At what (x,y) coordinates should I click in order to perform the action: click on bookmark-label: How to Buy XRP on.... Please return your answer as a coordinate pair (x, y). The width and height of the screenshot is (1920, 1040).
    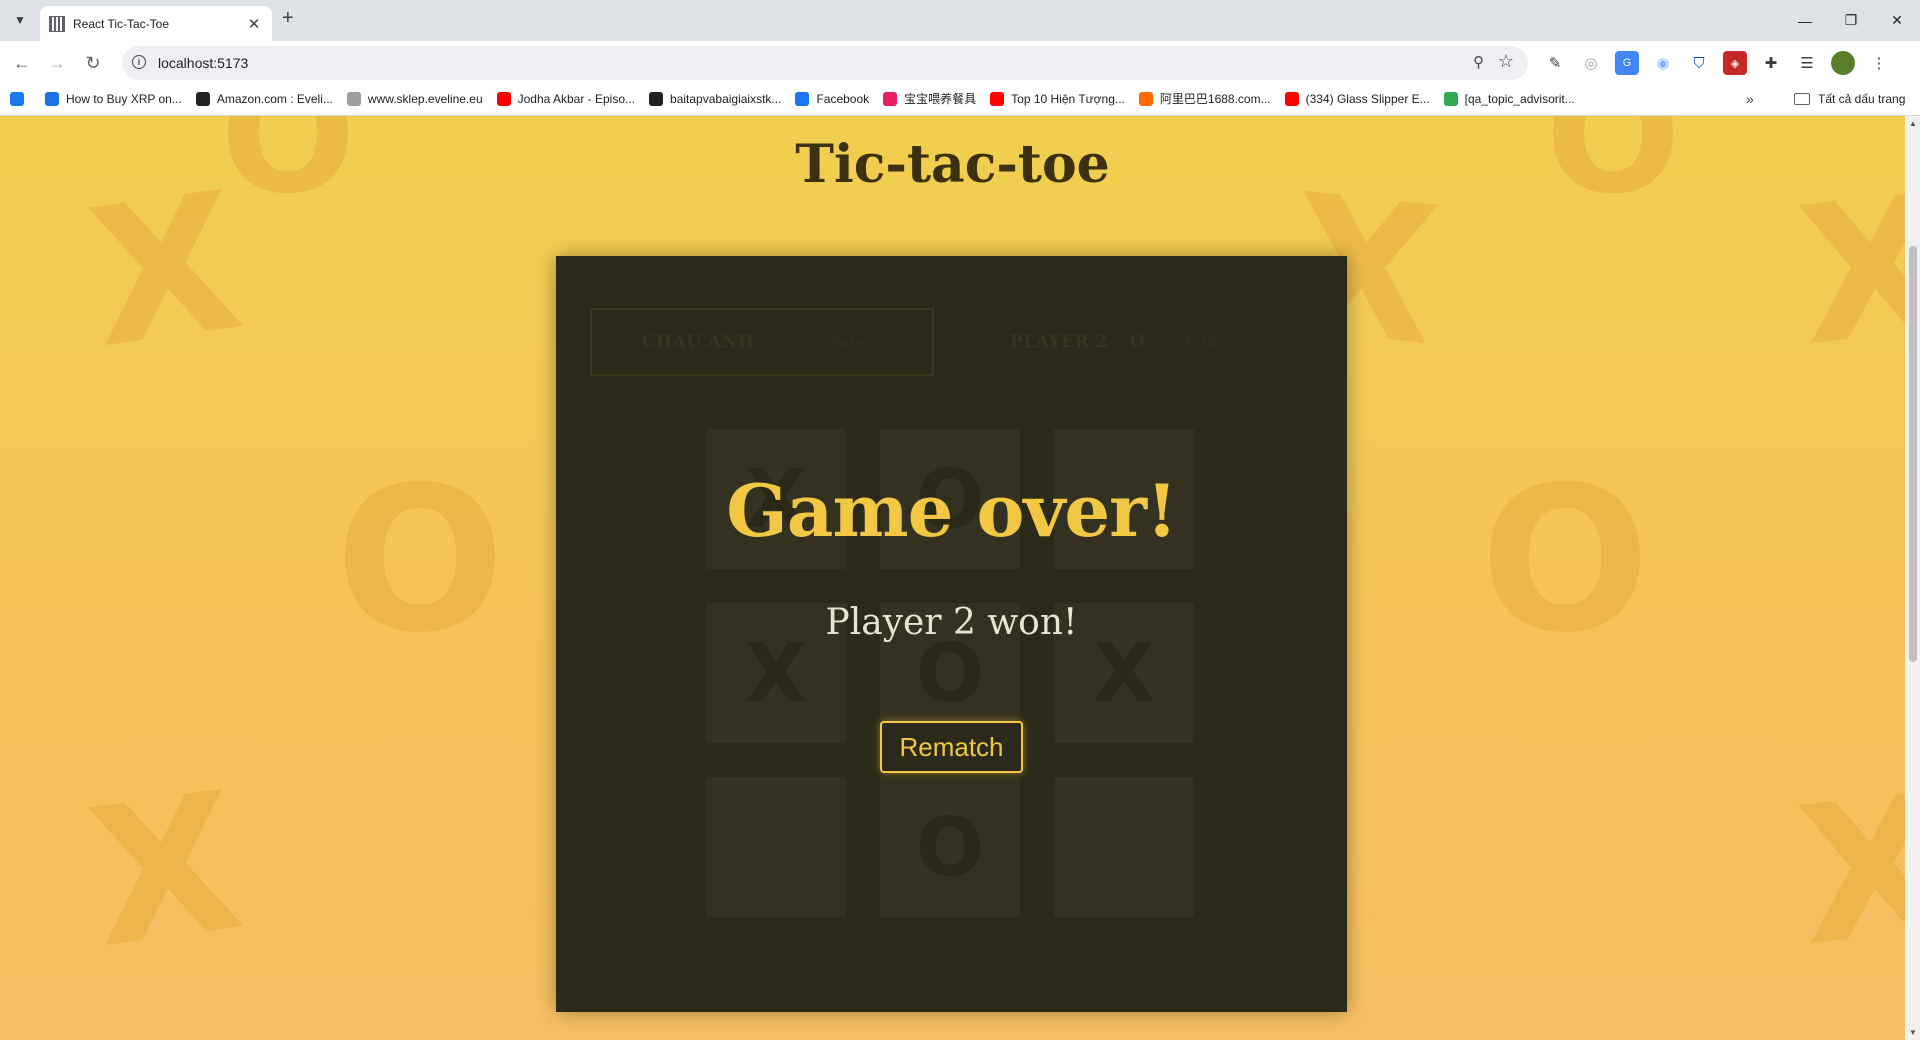
    Looking at the image, I should click on (124, 98).